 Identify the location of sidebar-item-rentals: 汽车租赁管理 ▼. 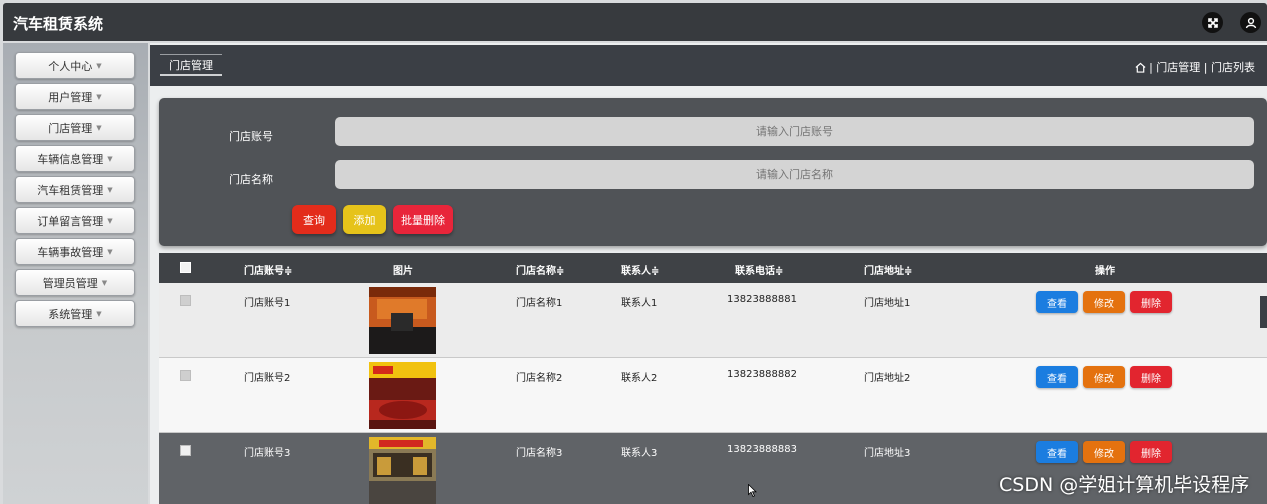
(75, 189).